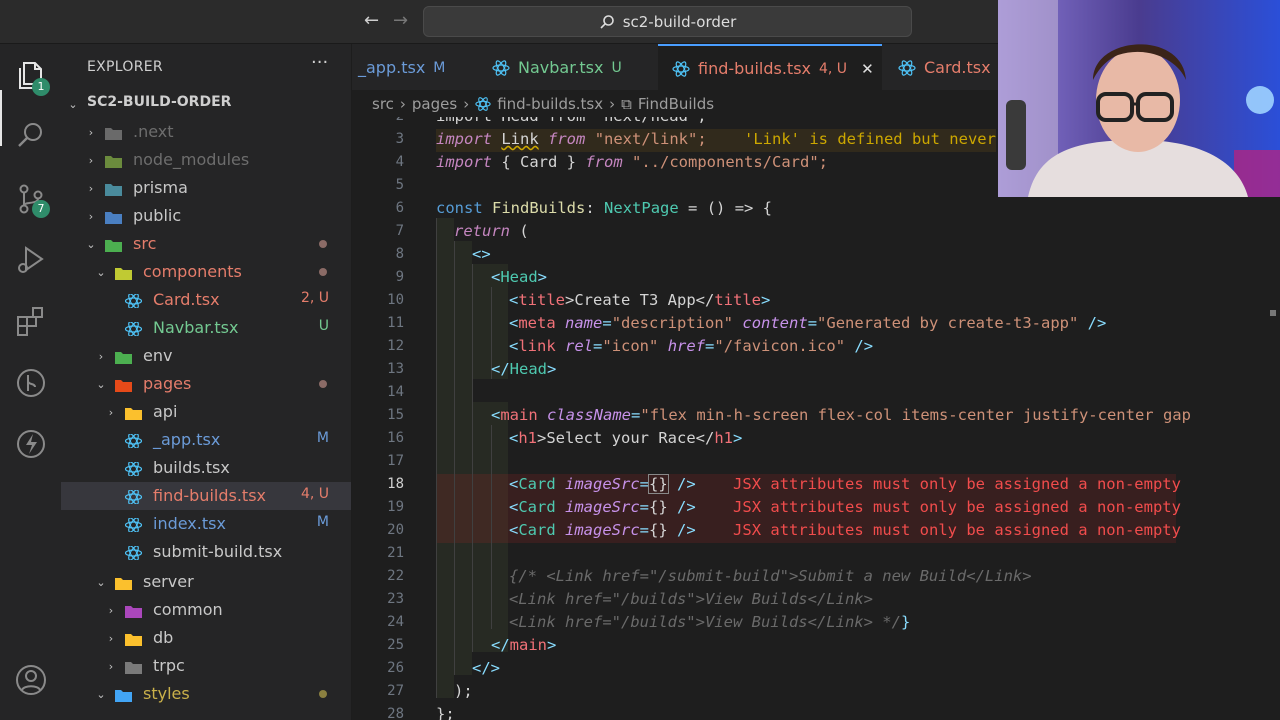 The height and width of the screenshot is (720, 1280). What do you see at coordinates (314, 298) in the screenshot?
I see `file-status-badge: 2, U` at bounding box center [314, 298].